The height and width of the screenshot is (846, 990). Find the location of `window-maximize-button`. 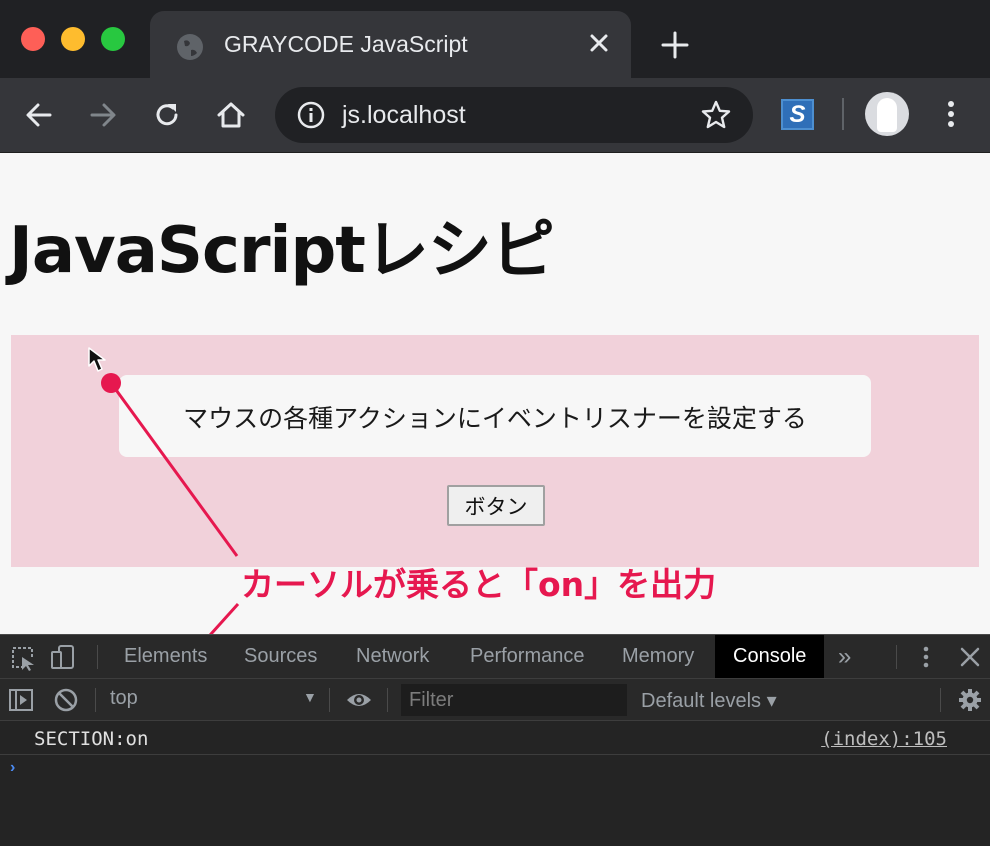

window-maximize-button is located at coordinates (113, 39).